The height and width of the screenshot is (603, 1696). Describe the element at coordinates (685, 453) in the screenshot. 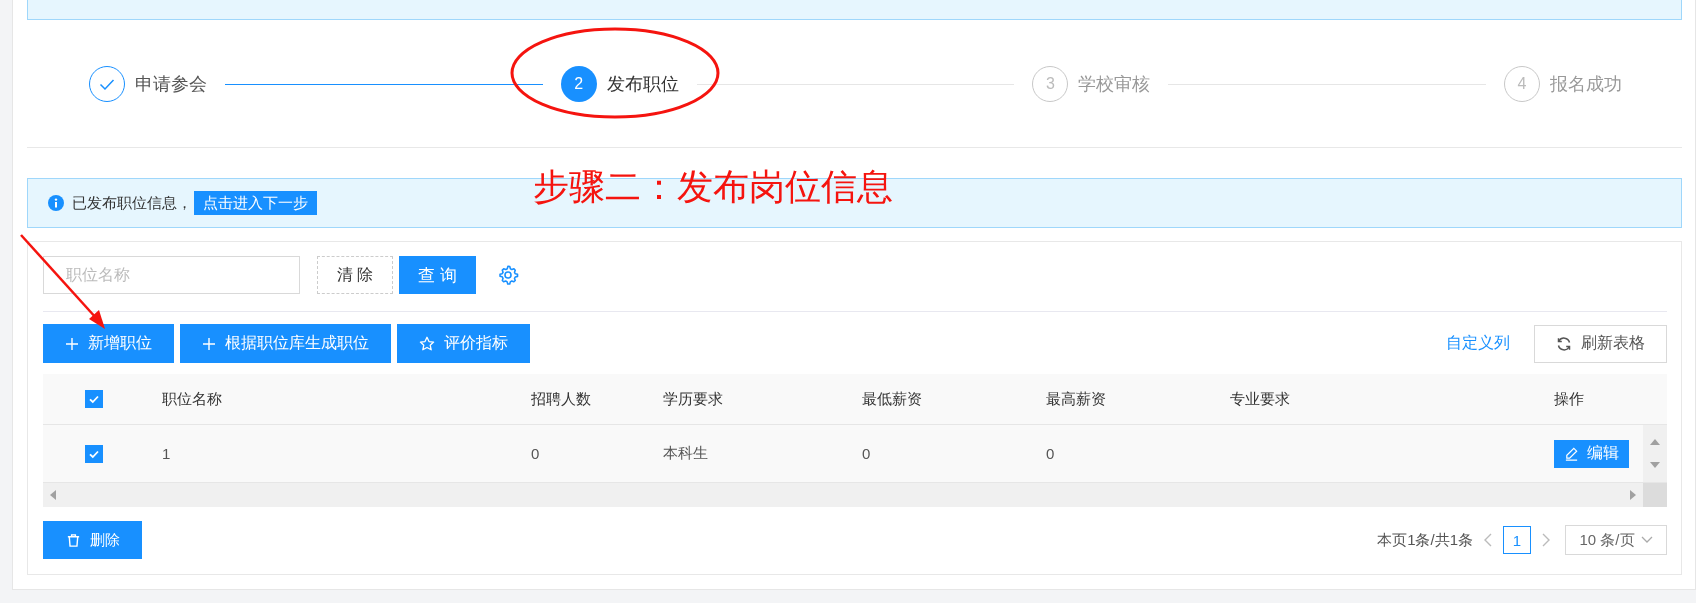

I see `table-cell-text: 本科生` at that location.